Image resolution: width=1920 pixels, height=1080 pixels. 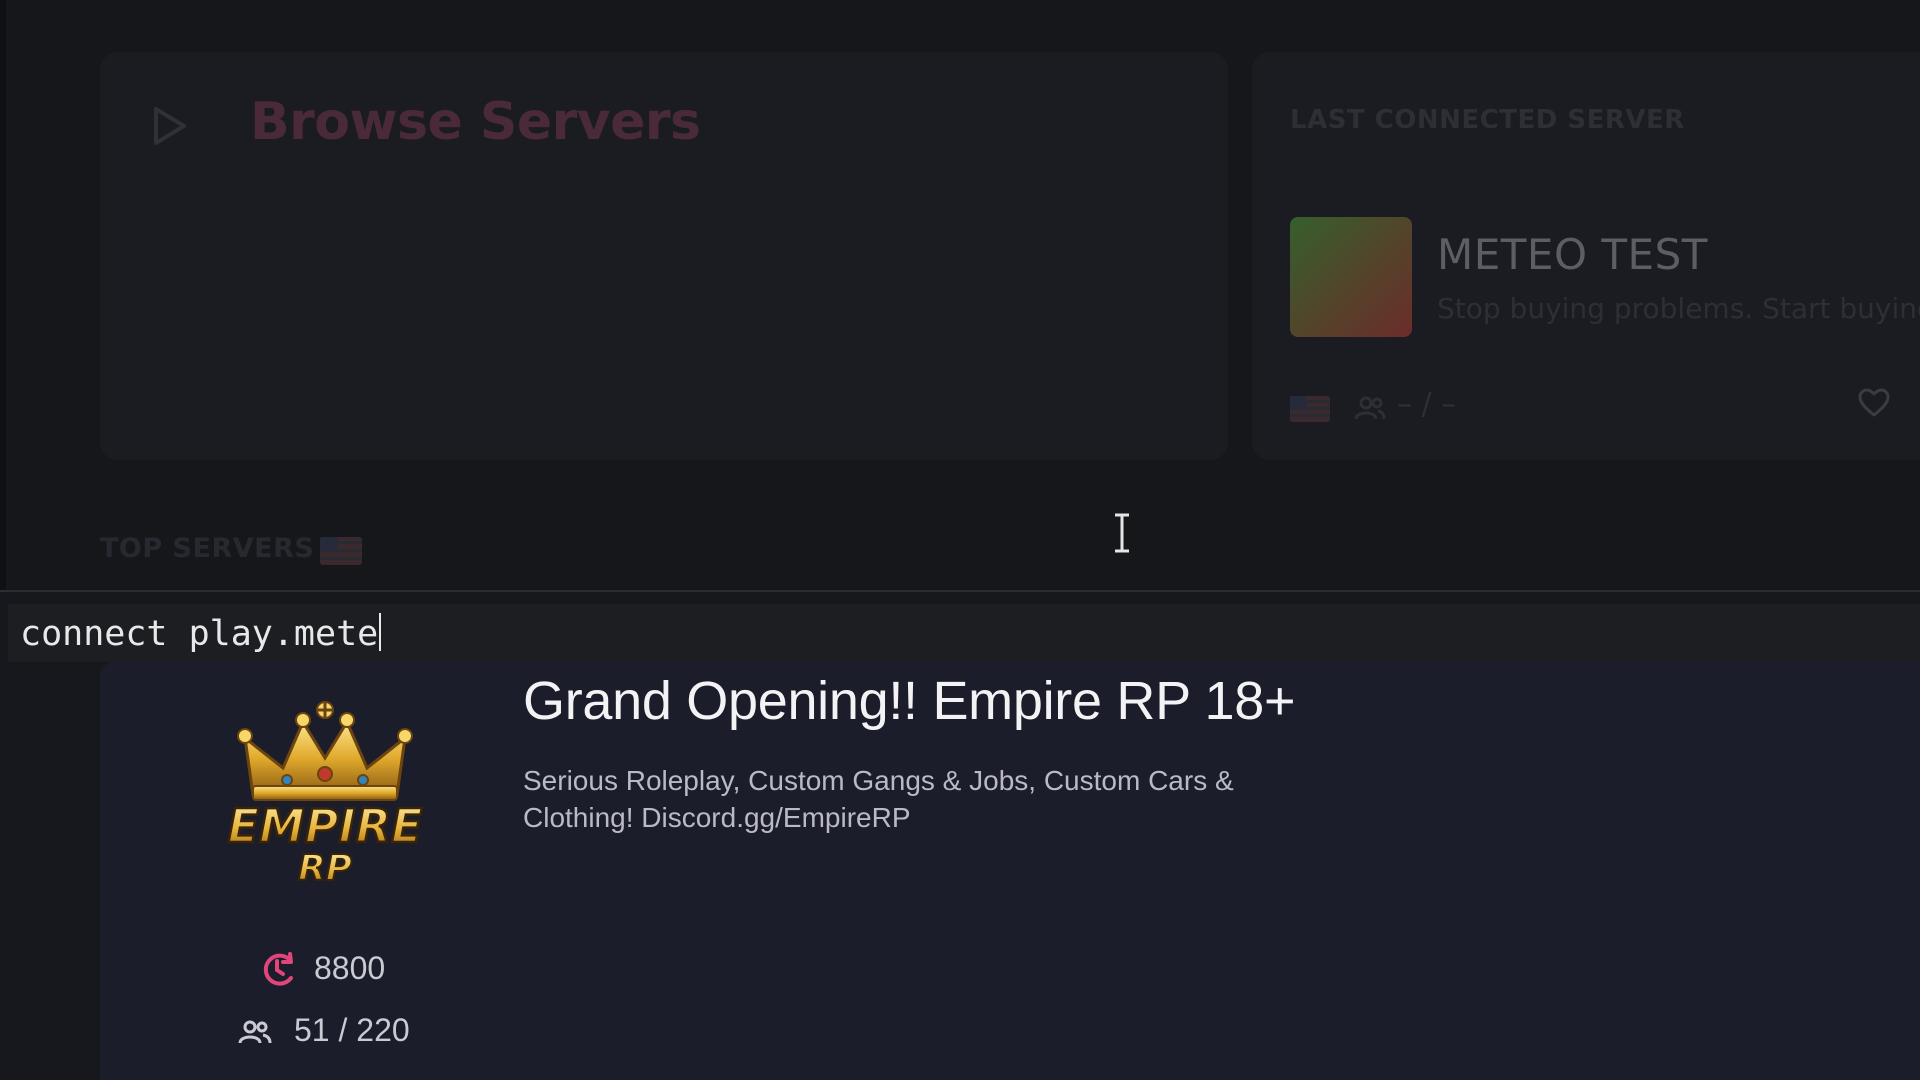 I want to click on last-connected-label: LAST CONNECTED SERVER, so click(x=1487, y=120).